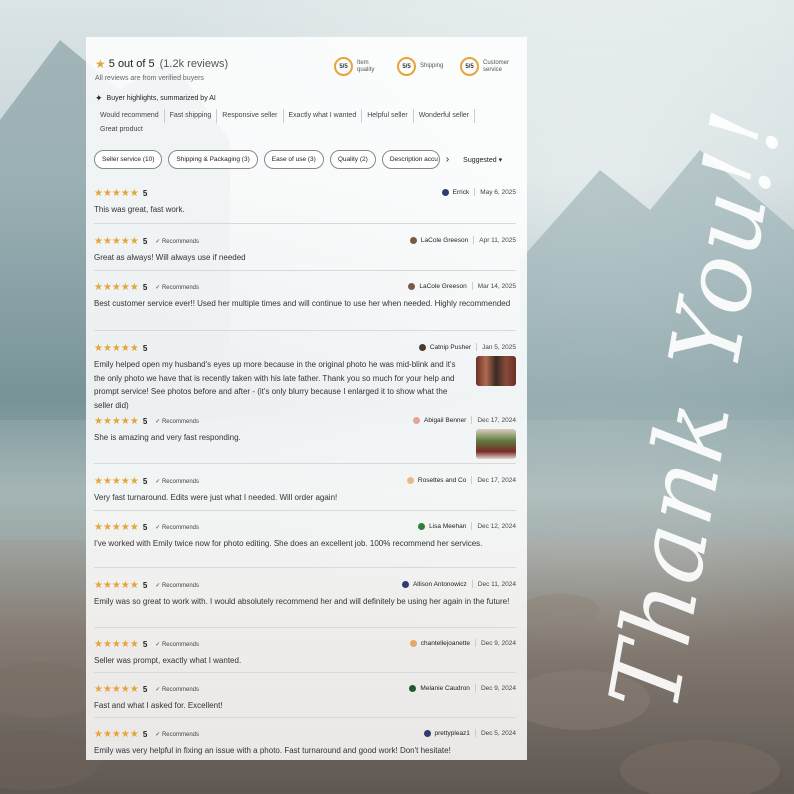 The height and width of the screenshot is (794, 794). I want to click on review-date: Jan 5, 2025, so click(499, 347).